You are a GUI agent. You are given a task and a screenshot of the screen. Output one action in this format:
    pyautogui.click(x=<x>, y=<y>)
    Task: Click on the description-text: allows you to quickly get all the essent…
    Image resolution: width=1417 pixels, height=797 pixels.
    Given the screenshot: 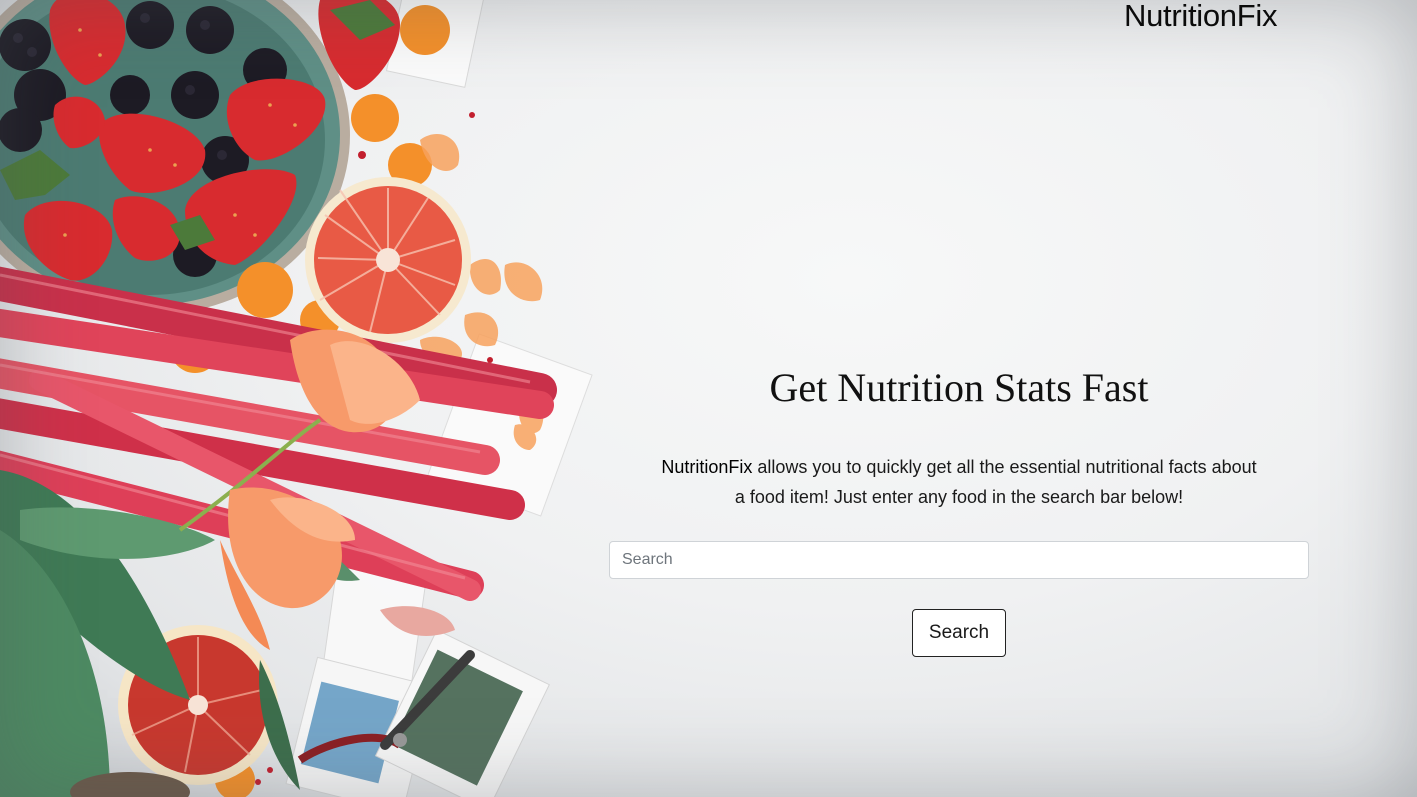 What is the action you would take?
    pyautogui.click(x=995, y=482)
    